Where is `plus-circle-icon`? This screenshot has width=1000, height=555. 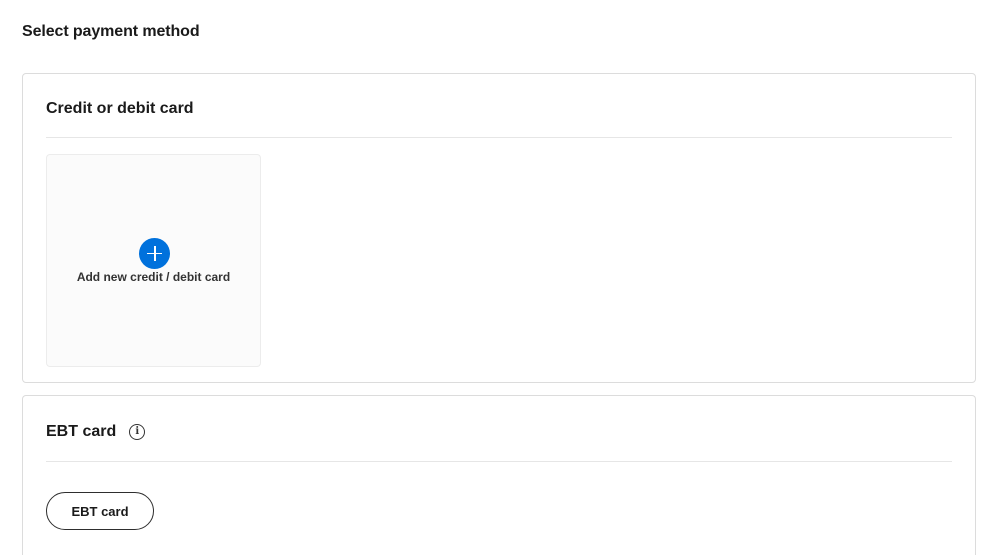
plus-circle-icon is located at coordinates (154, 253).